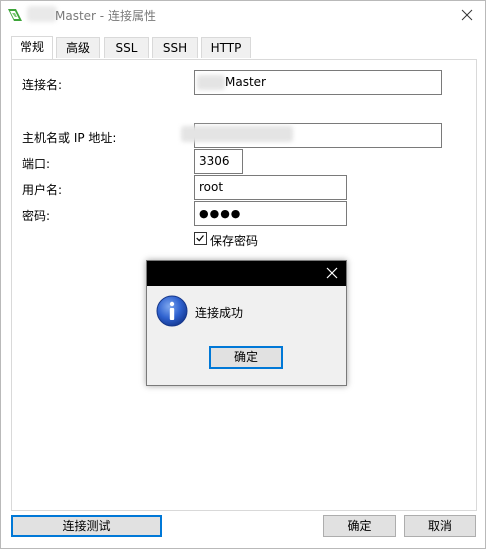 Image resolution: width=486 pixels, height=549 pixels. I want to click on dialog-message: 连接成功, so click(219, 313).